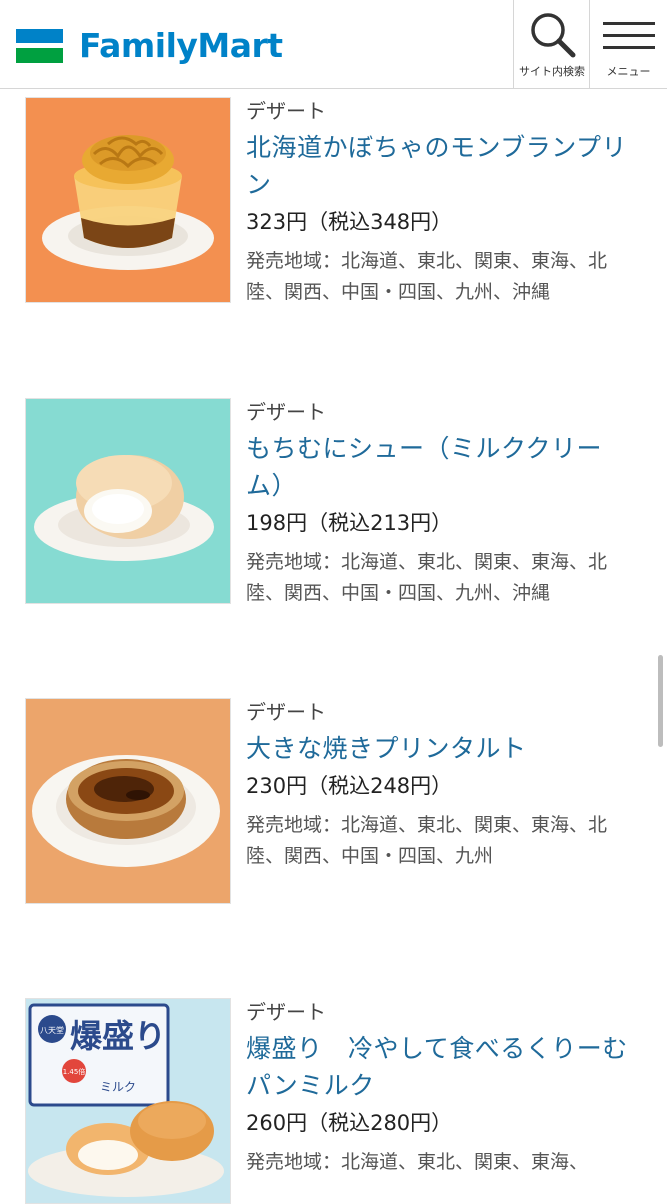 Image resolution: width=667 pixels, height=1204 pixels. Describe the element at coordinates (74, 1071) in the screenshot. I see `package-badge-text: 1.45倍` at that location.